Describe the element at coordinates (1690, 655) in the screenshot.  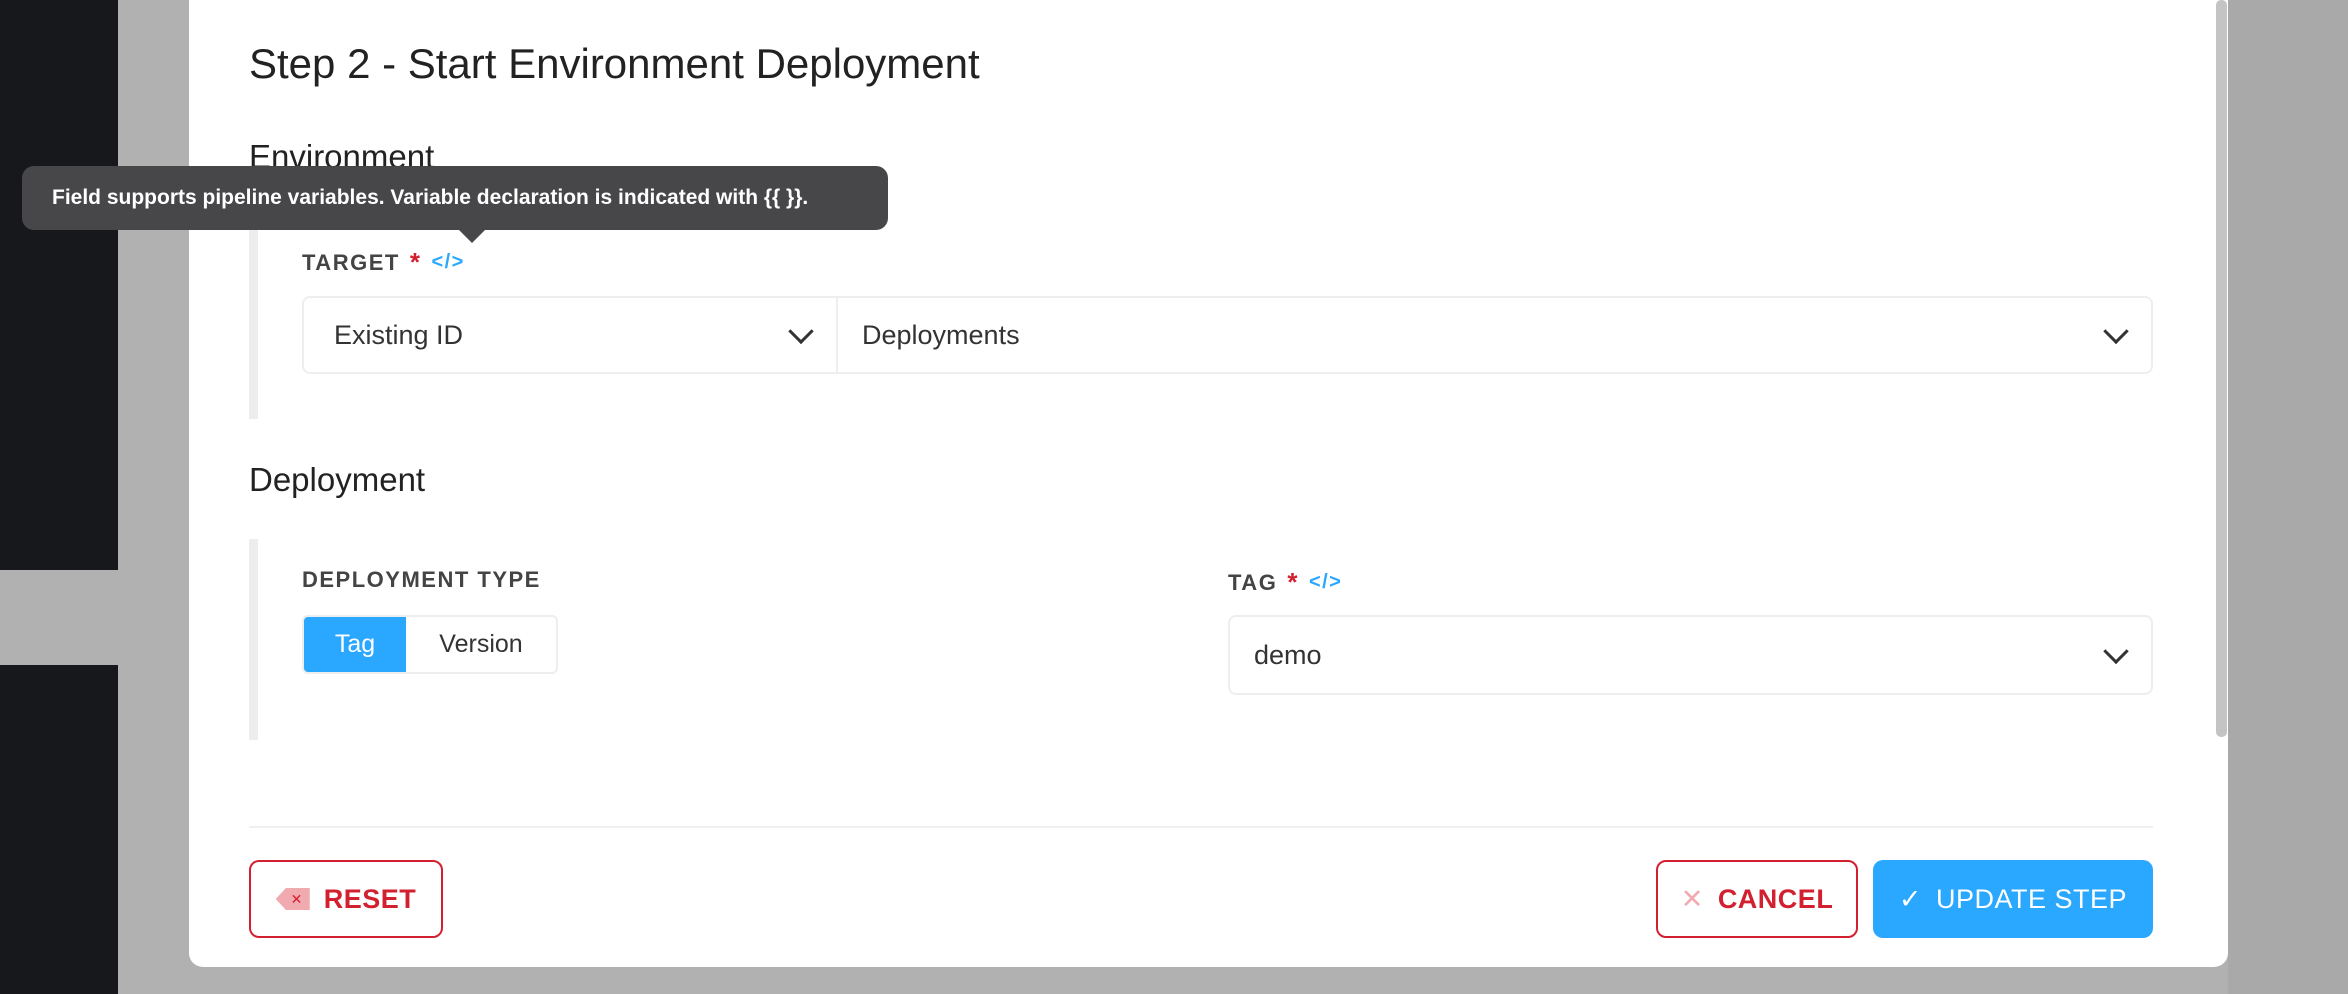
I see `tag-select: demo` at that location.